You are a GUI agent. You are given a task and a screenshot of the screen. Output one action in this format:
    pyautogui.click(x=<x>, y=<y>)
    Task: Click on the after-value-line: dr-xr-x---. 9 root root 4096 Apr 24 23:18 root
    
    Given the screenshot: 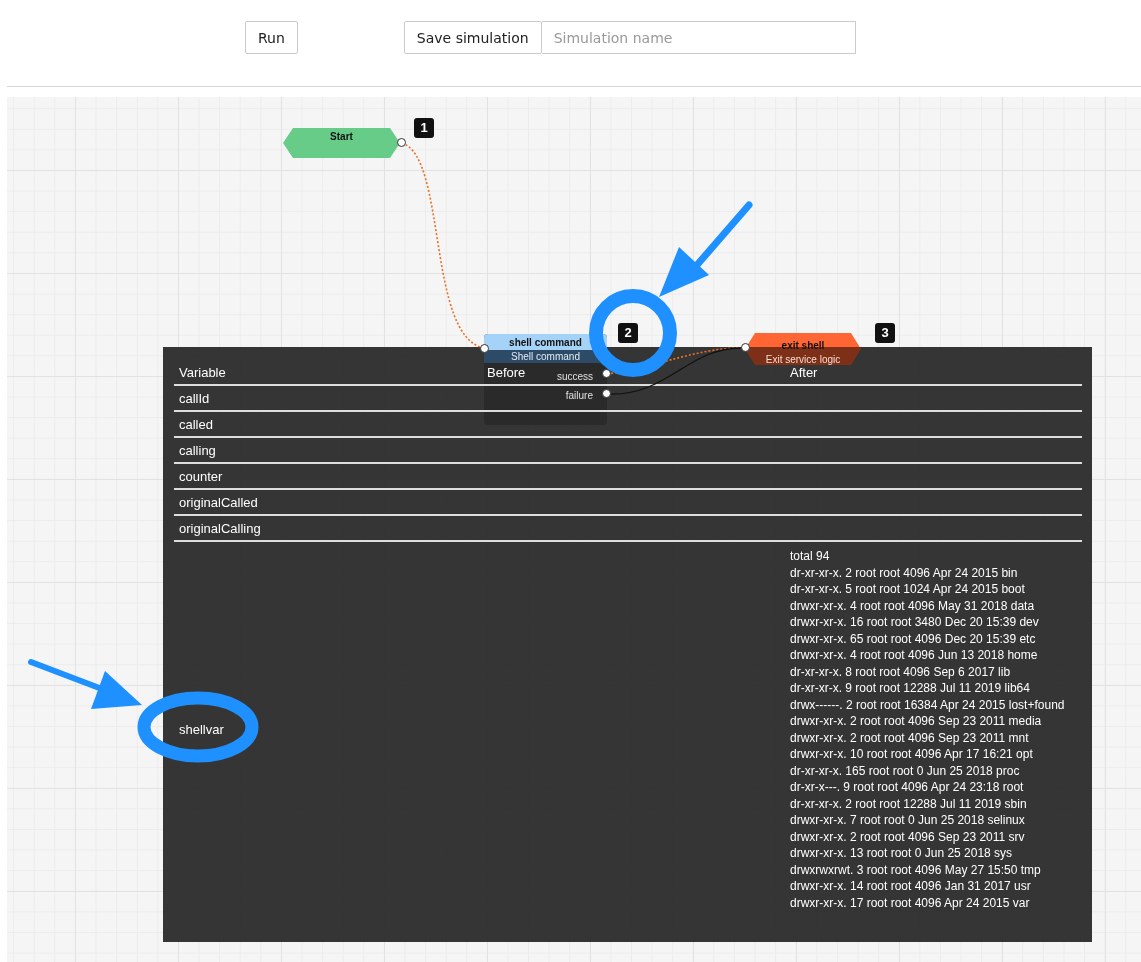 What is the action you would take?
    pyautogui.click(x=907, y=787)
    